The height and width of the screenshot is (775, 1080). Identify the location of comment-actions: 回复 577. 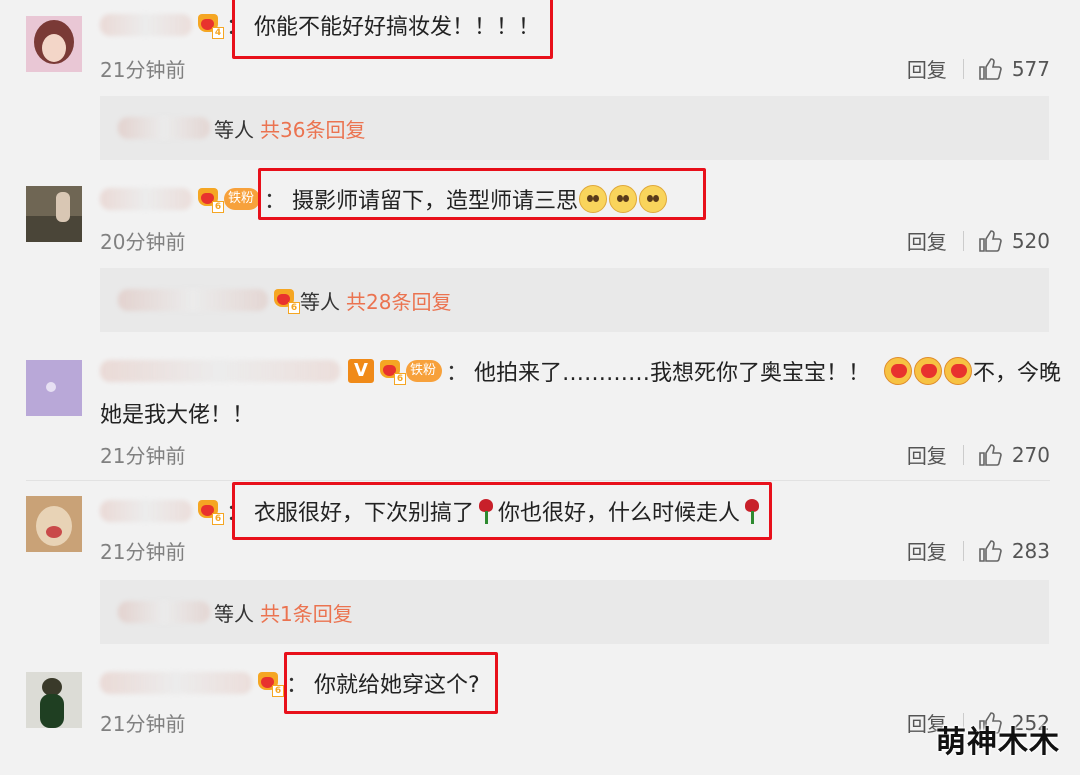
(978, 68).